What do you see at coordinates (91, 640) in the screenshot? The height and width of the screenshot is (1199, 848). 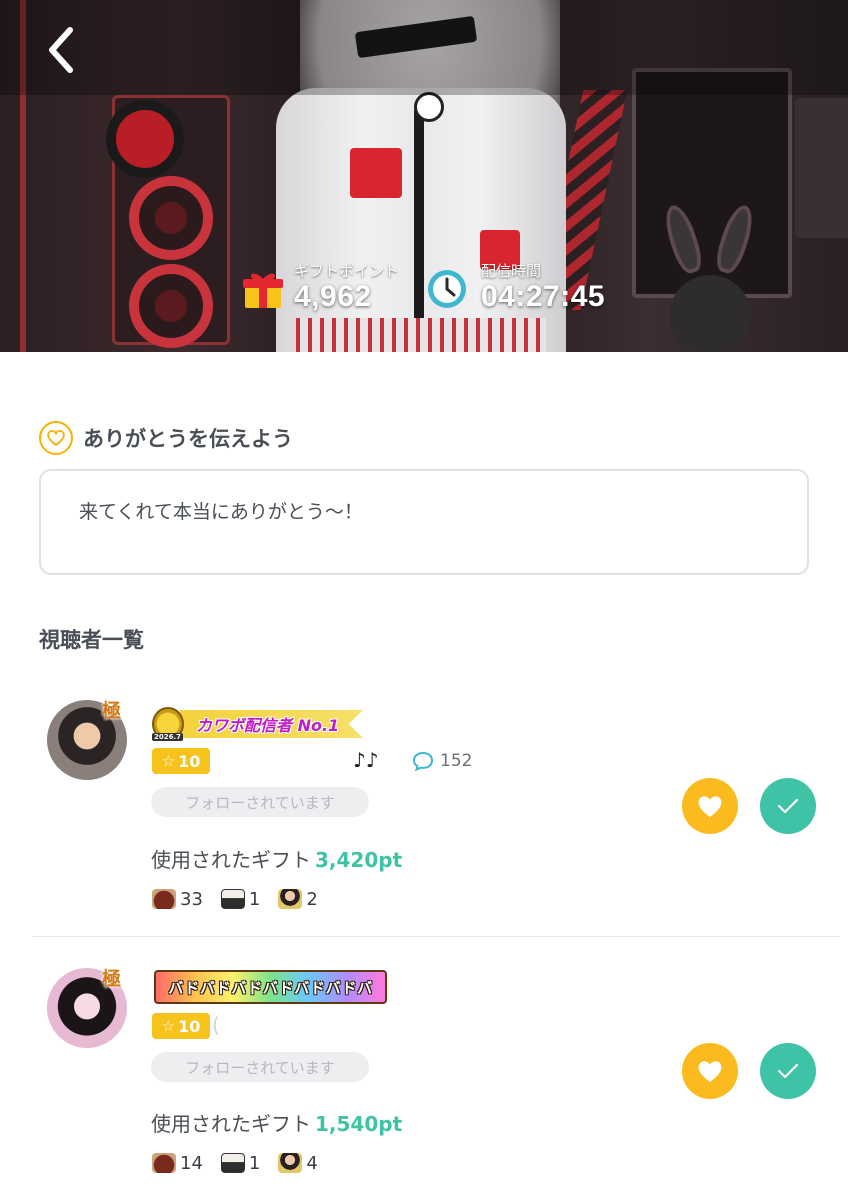 I see `viewers-list-title: 視聴者一覧` at bounding box center [91, 640].